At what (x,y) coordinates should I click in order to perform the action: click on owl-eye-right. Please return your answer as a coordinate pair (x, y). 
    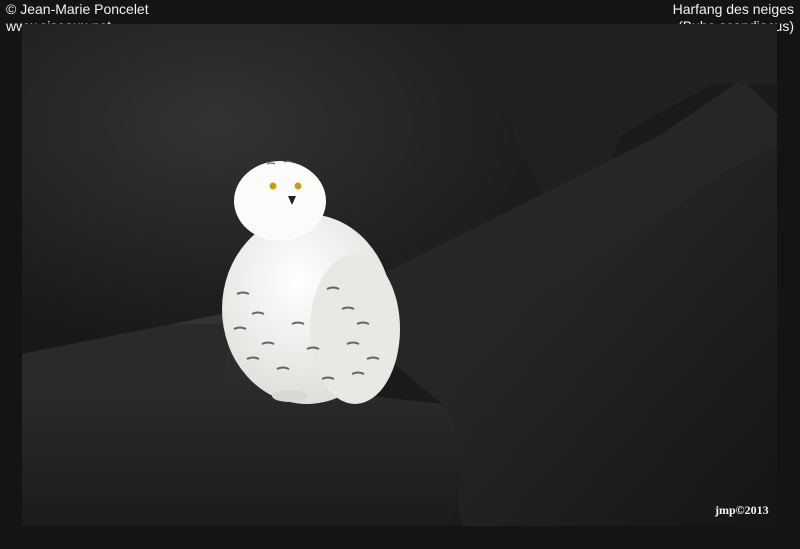
    Looking at the image, I should click on (298, 186).